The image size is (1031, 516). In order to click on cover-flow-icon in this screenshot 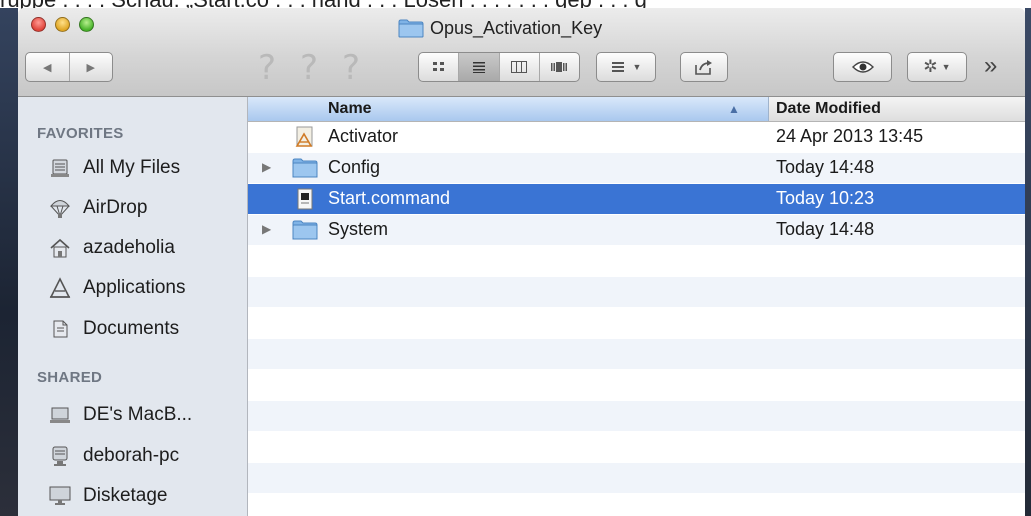, I will do `click(559, 67)`.